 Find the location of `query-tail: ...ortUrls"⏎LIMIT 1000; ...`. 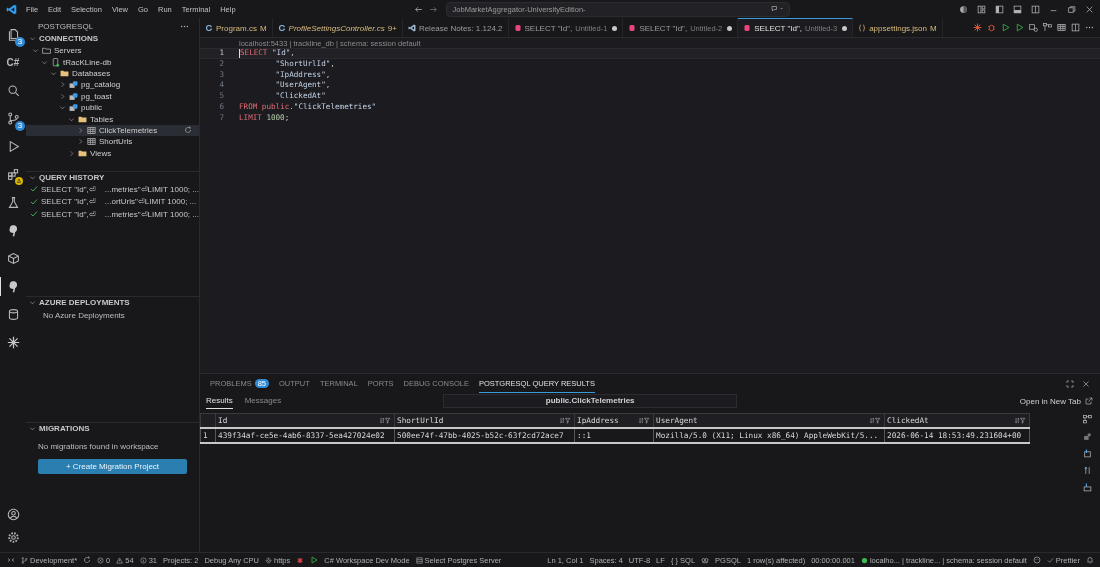

query-tail: ...ortUrls"⏎LIMIT 1000; ... is located at coordinates (150, 202).